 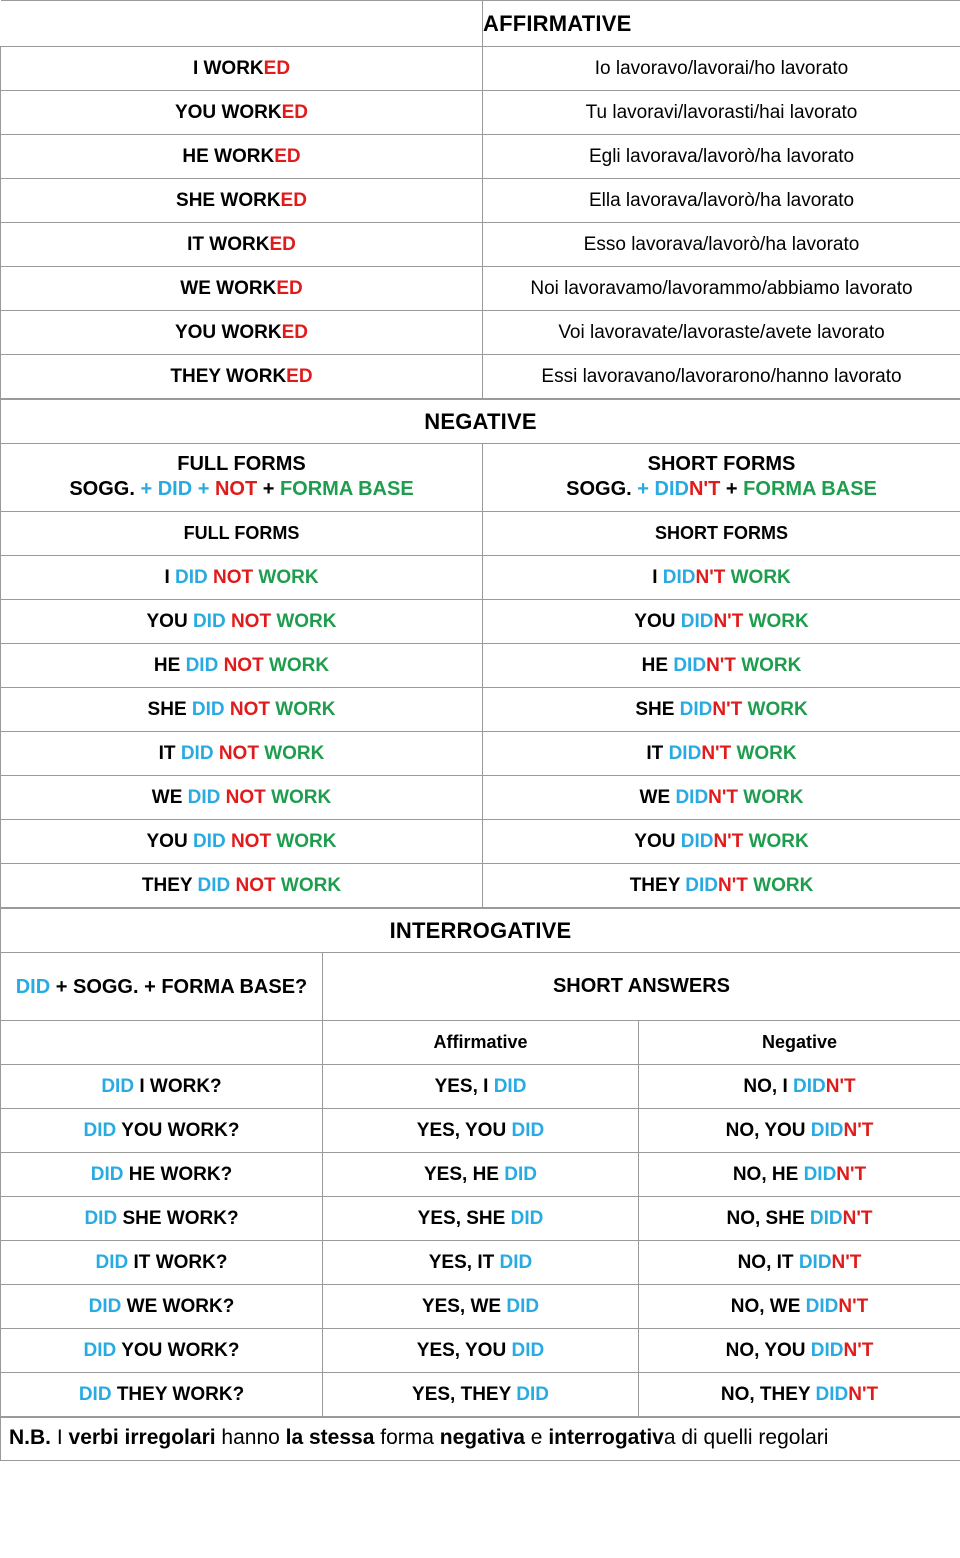 What do you see at coordinates (169, 753) in the screenshot?
I see `subject-text: IT` at bounding box center [169, 753].